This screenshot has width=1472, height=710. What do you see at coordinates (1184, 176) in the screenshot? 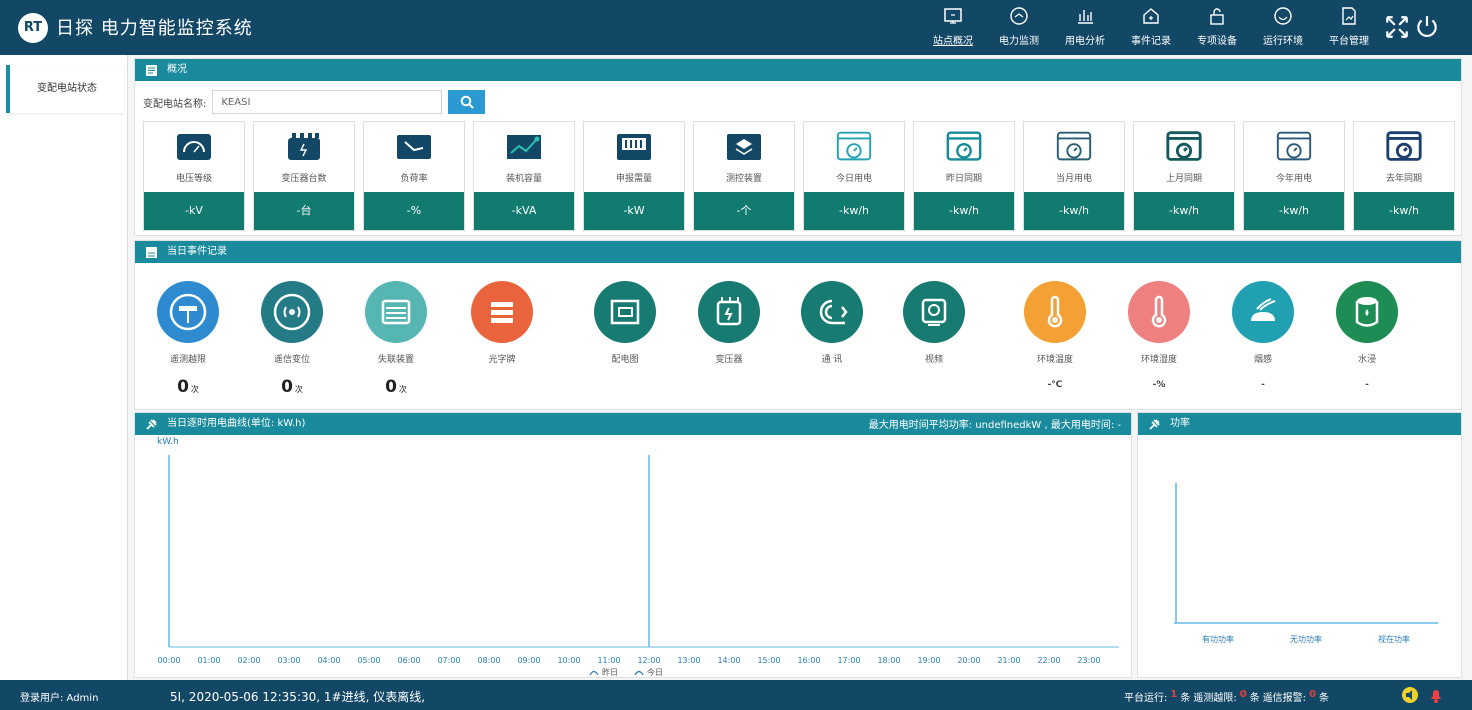
I see `card-last-month-same-period: 上月同期 -kw/h` at bounding box center [1184, 176].